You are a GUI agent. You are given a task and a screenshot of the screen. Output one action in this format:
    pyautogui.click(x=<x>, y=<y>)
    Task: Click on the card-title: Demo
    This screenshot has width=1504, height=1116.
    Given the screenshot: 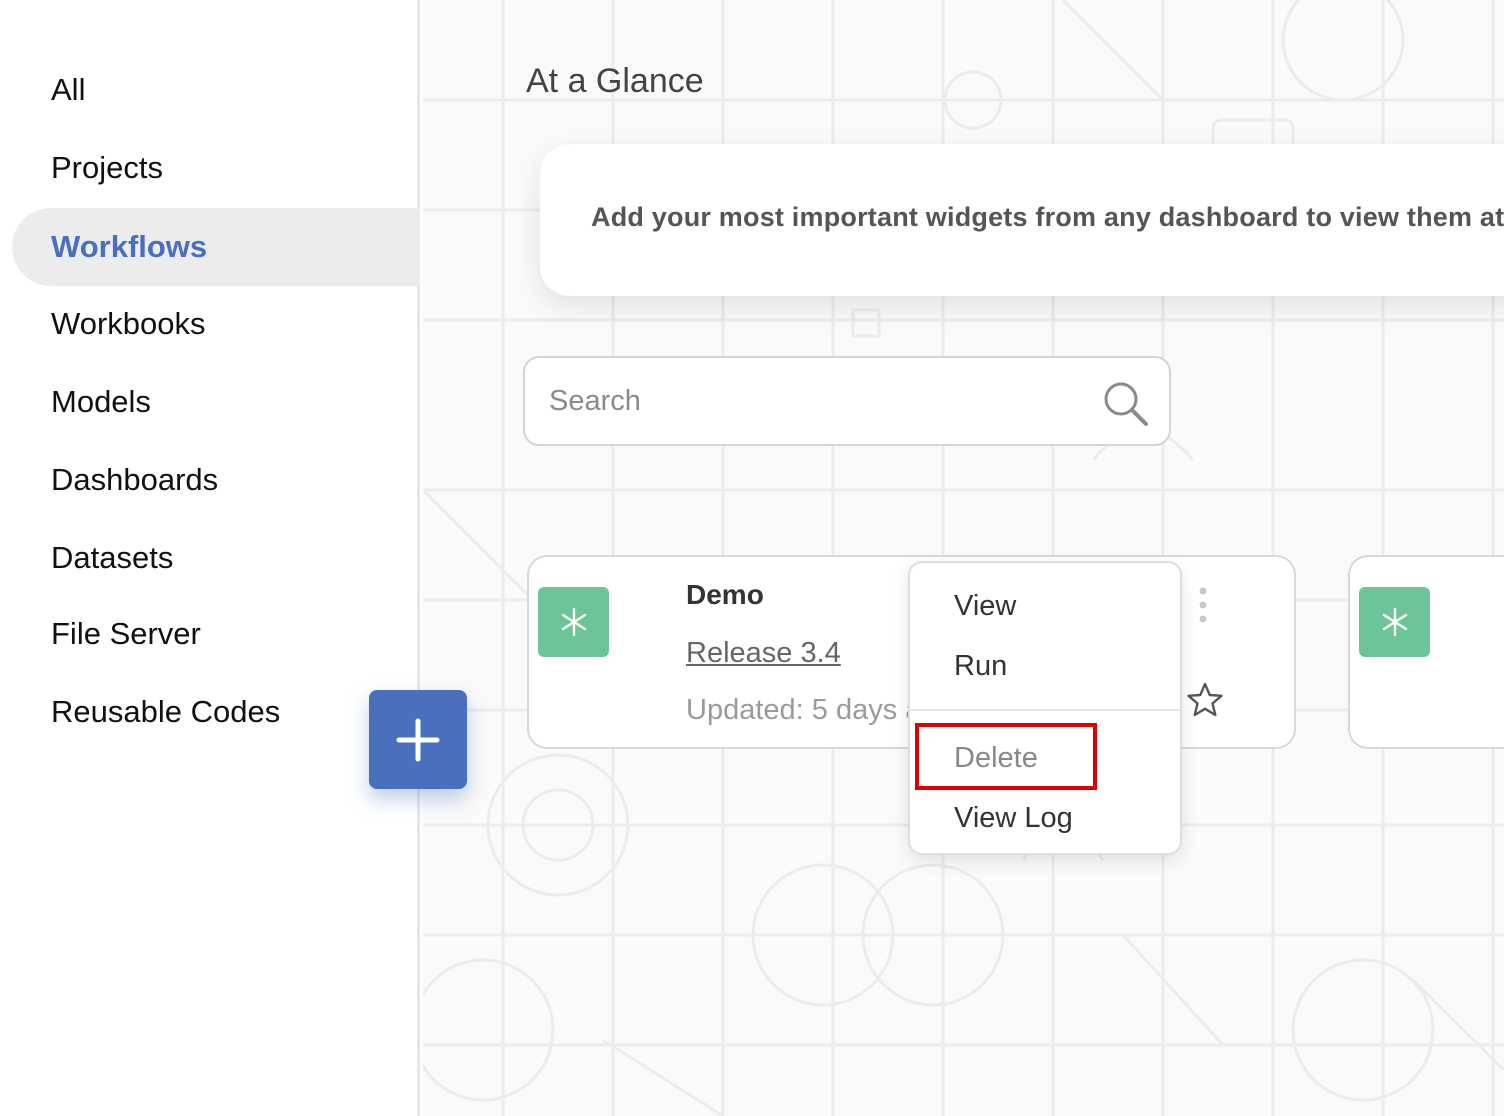 What is the action you would take?
    pyautogui.click(x=725, y=594)
    